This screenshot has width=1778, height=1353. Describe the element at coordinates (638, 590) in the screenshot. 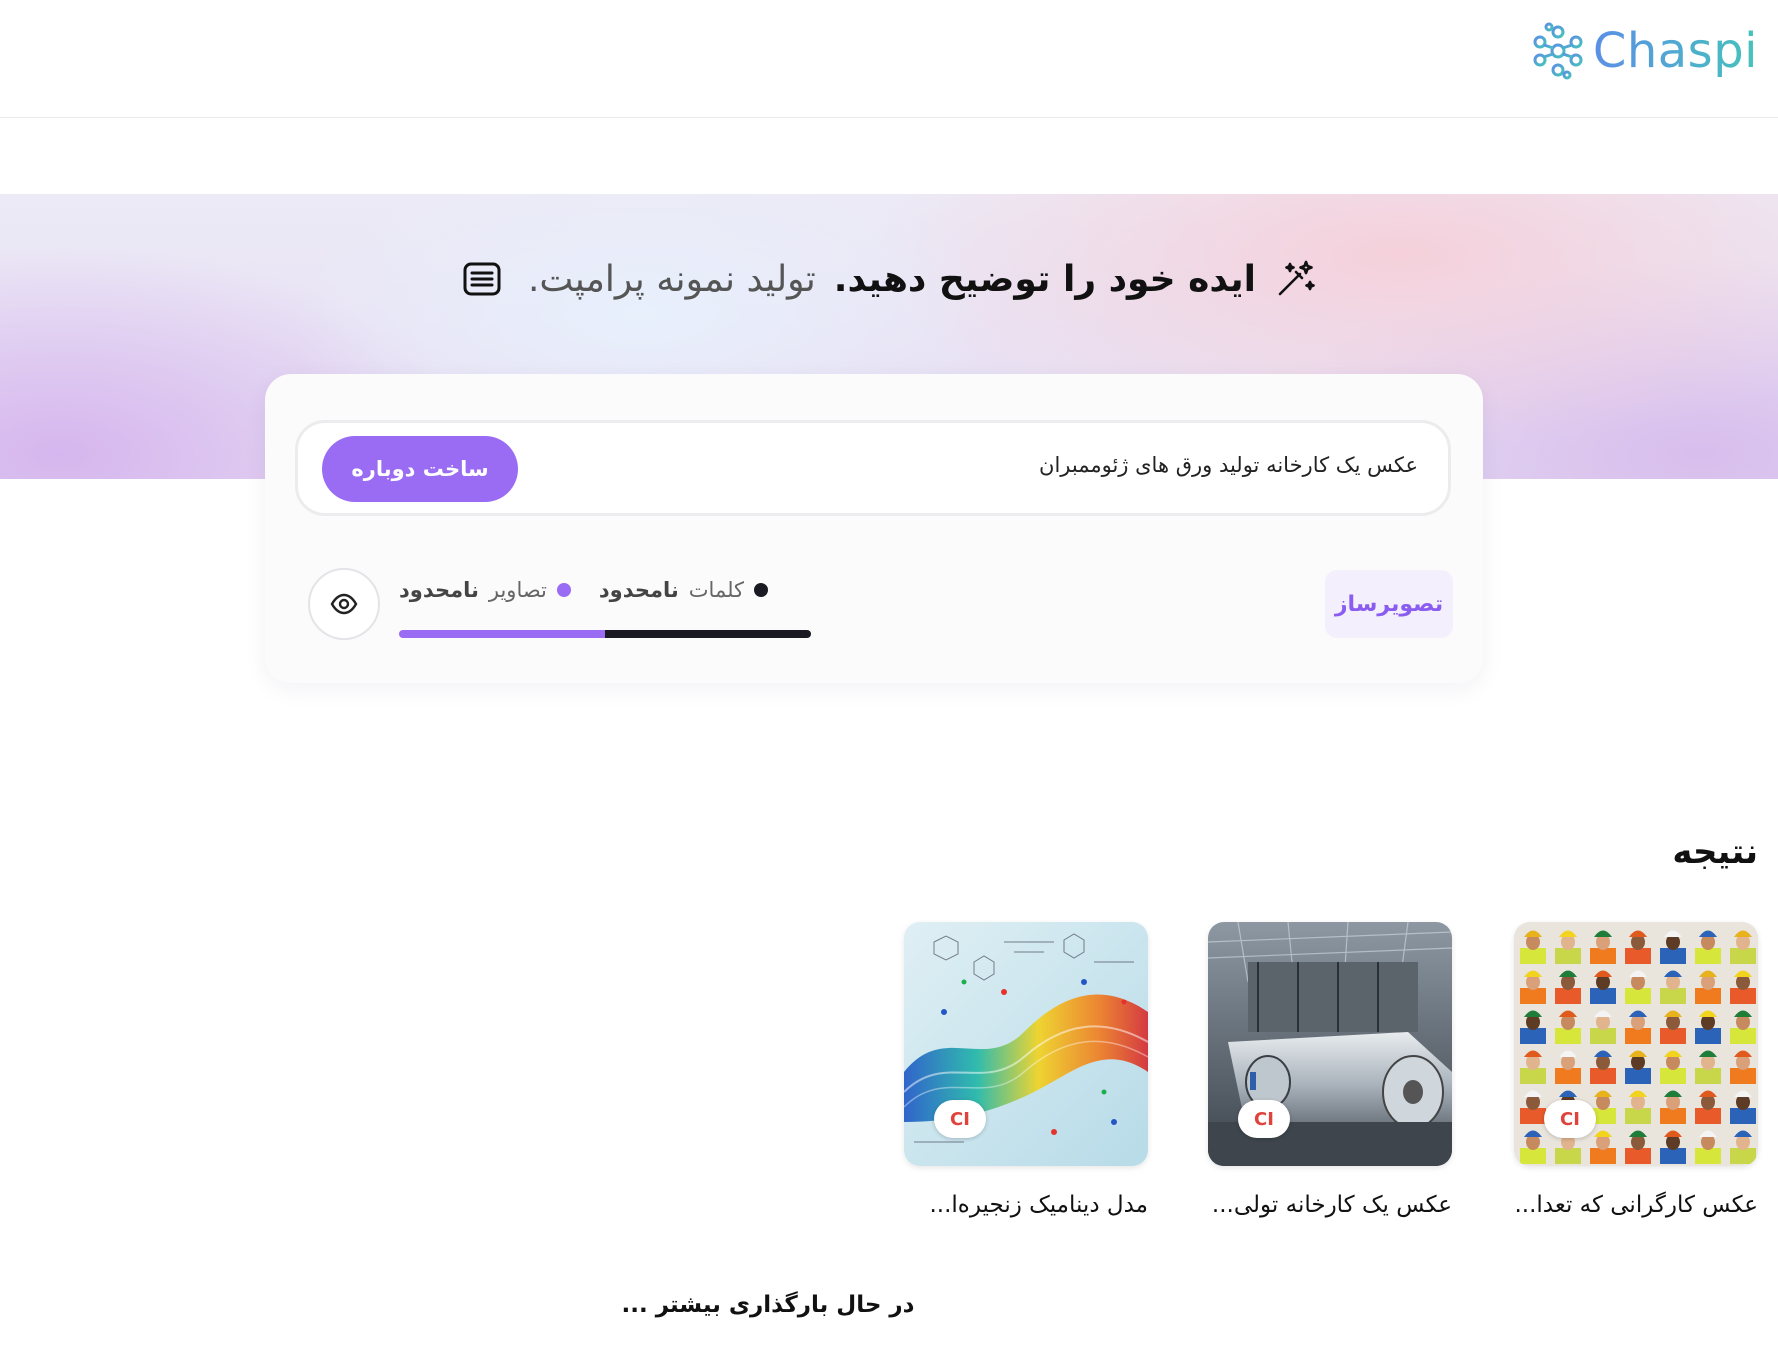

I see `words-value: نامحدود` at that location.